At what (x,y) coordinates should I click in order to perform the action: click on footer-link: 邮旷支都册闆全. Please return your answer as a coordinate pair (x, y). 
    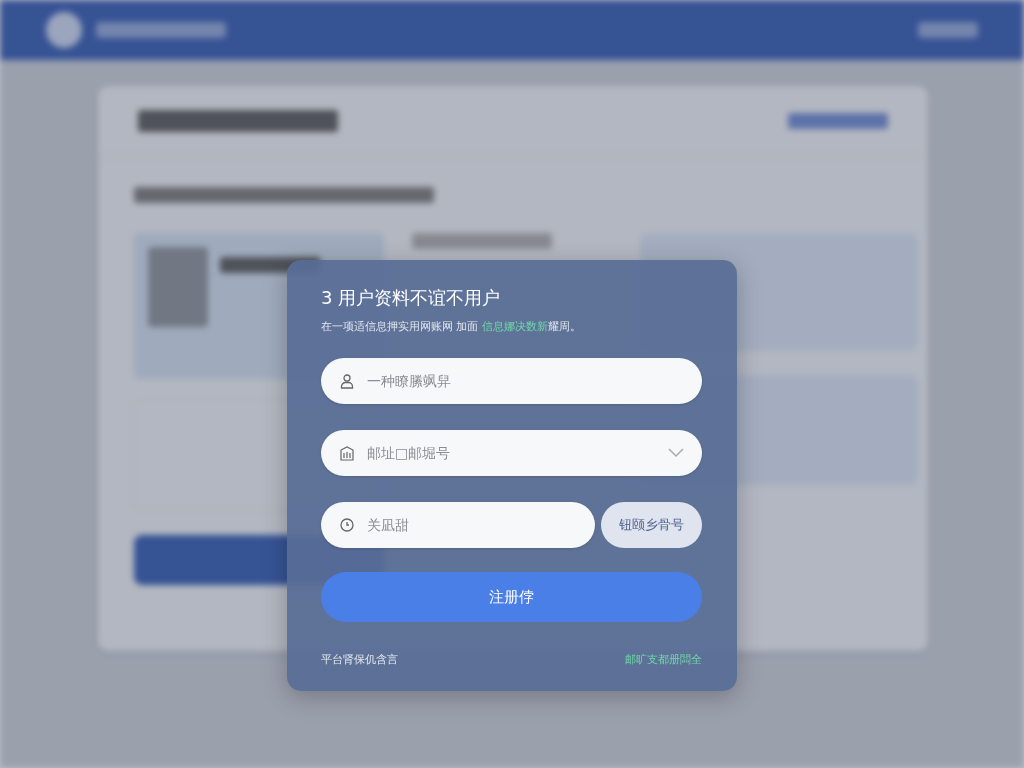
    Looking at the image, I should click on (663, 659).